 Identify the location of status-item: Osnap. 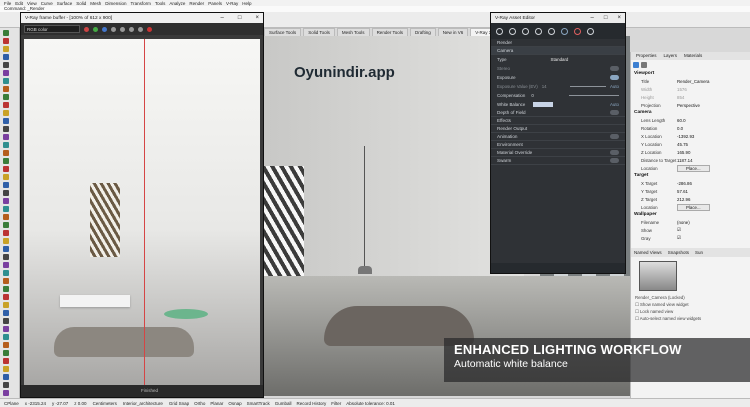
(234, 403).